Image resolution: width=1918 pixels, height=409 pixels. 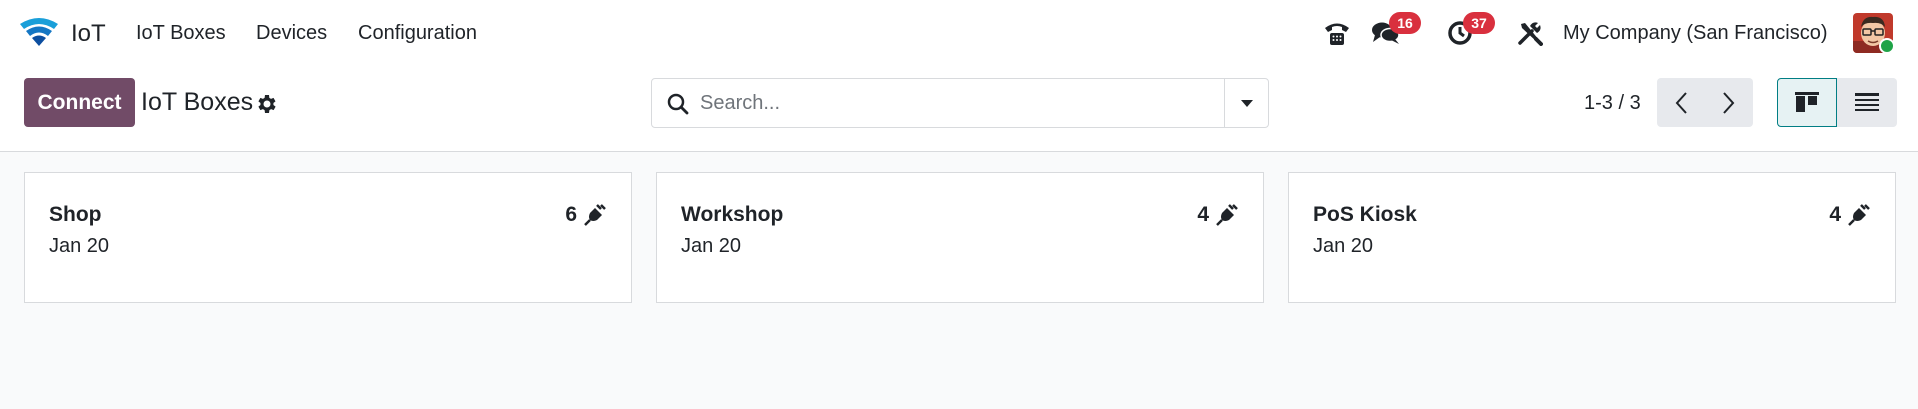 What do you see at coordinates (88, 34) in the screenshot?
I see `app-name: IoT` at bounding box center [88, 34].